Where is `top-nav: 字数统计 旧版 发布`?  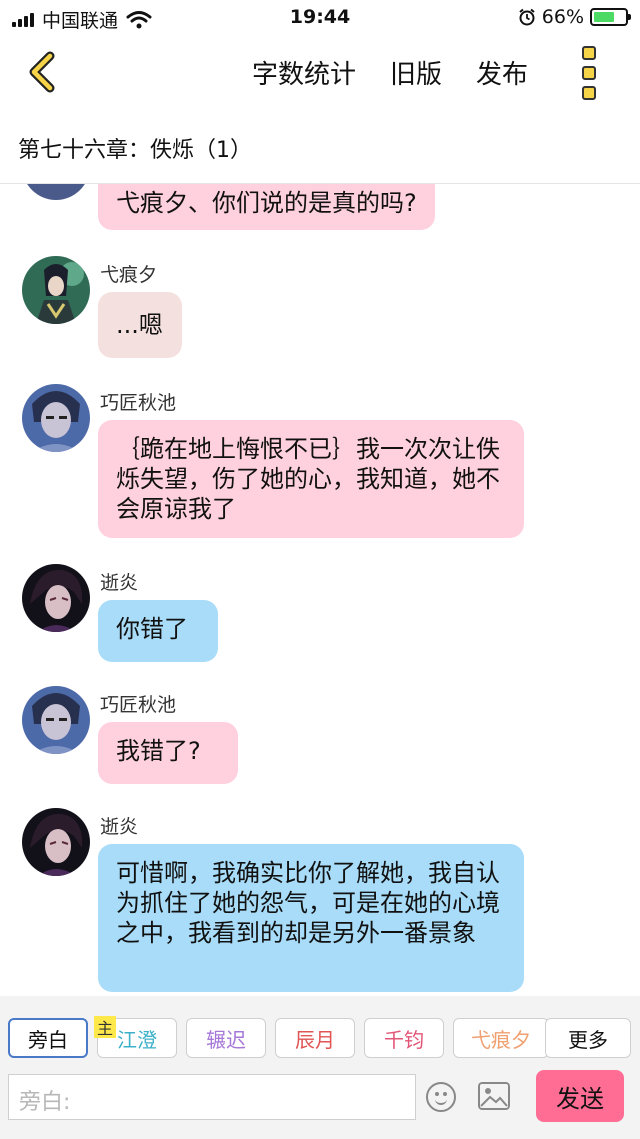 top-nav: 字数统计 旧版 发布 is located at coordinates (320, 72).